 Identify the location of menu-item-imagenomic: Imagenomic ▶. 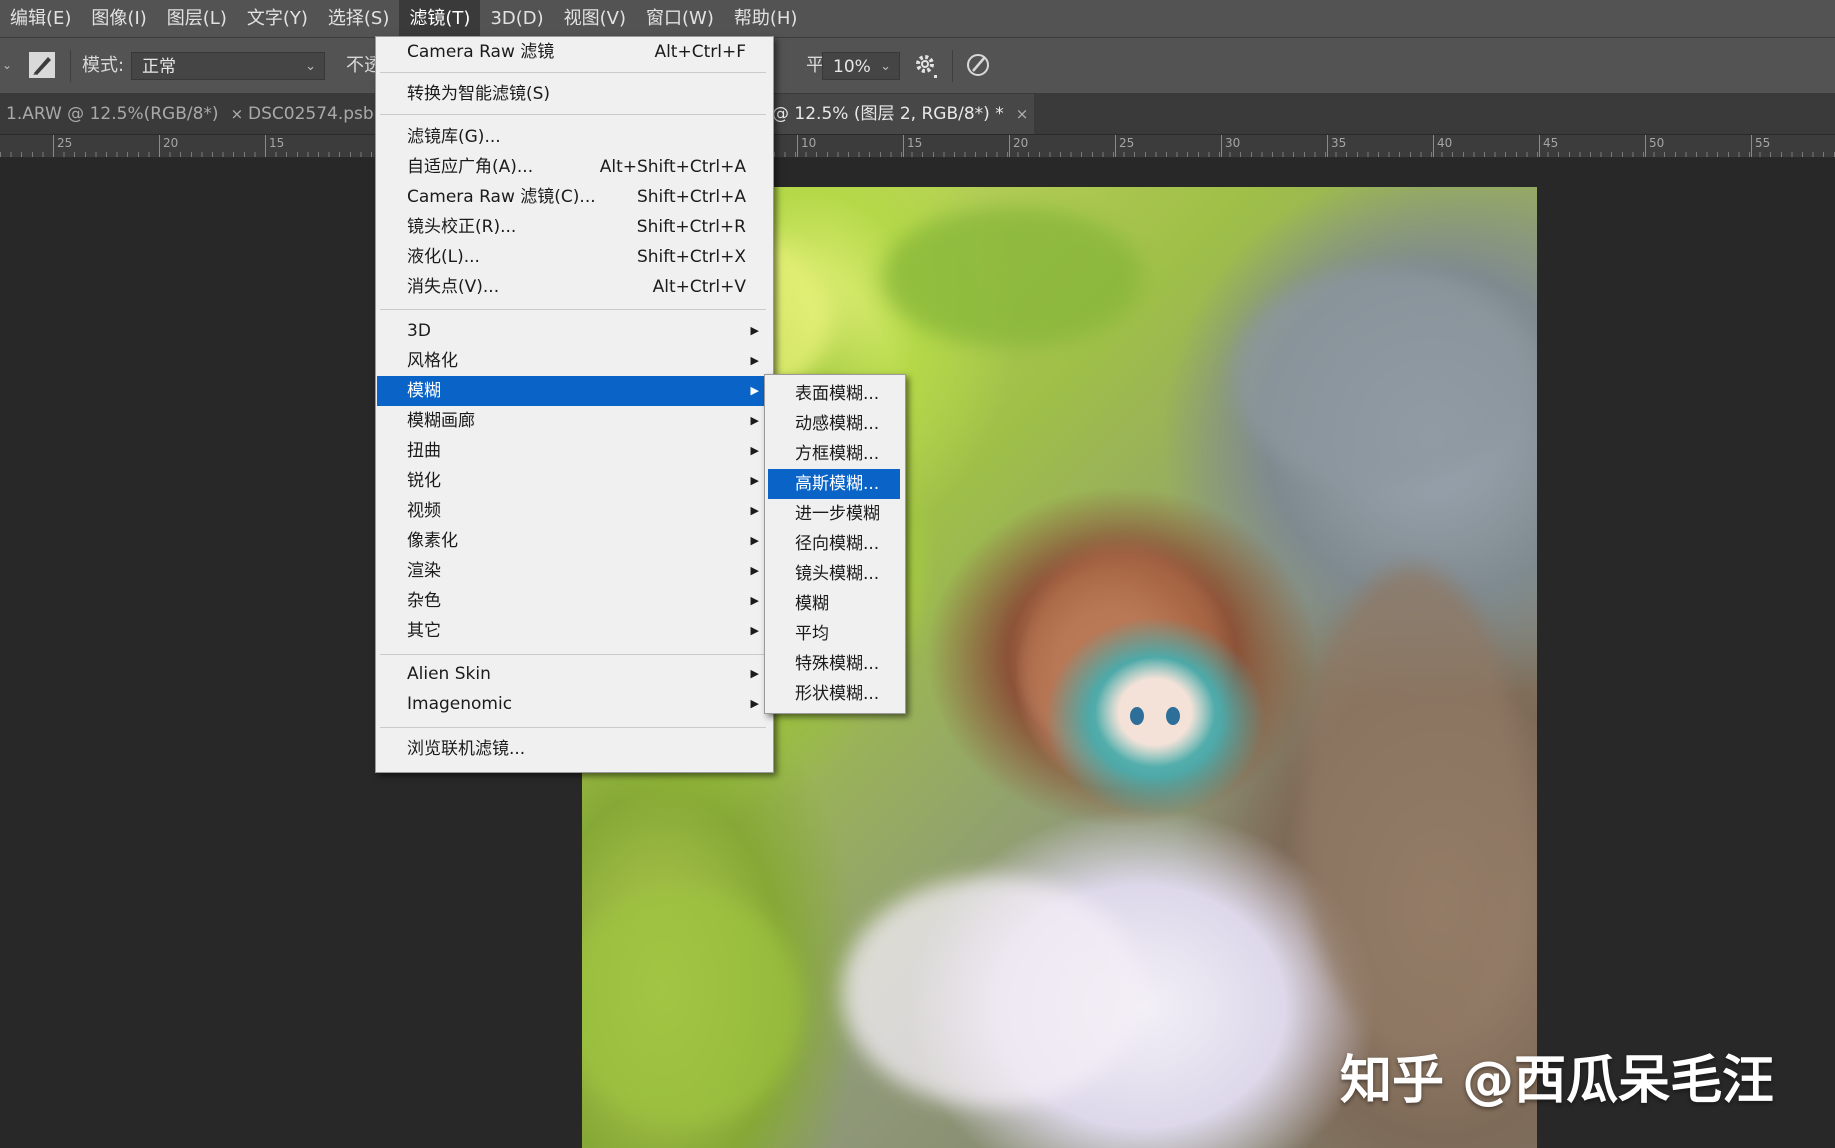
(574, 704).